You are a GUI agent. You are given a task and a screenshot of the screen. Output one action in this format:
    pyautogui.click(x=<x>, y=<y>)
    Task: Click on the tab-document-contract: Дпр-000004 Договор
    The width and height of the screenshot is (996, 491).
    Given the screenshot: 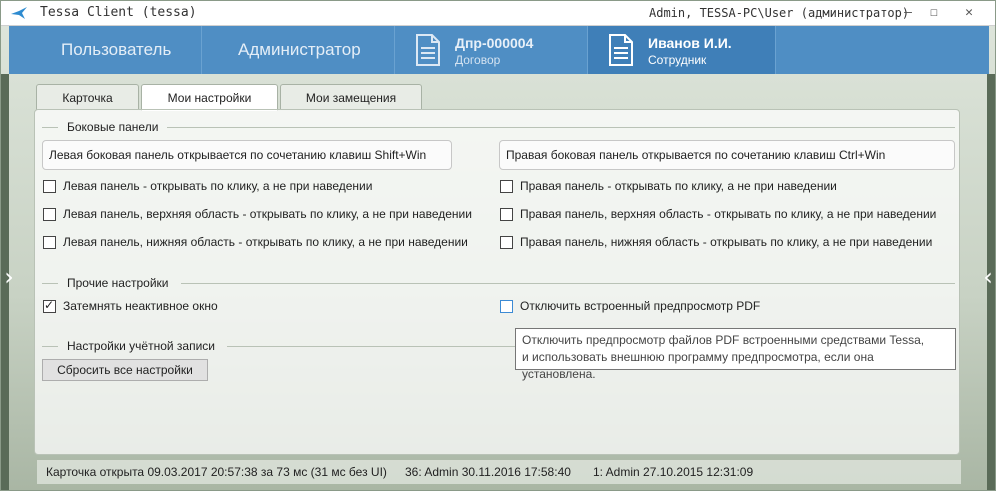 What is the action you would take?
    pyautogui.click(x=491, y=50)
    